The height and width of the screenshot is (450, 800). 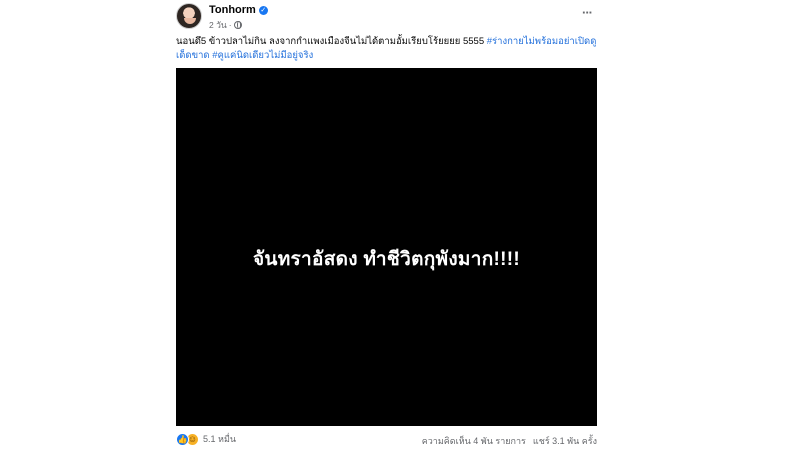 I want to click on author-name: Tonhorm, so click(x=232, y=10).